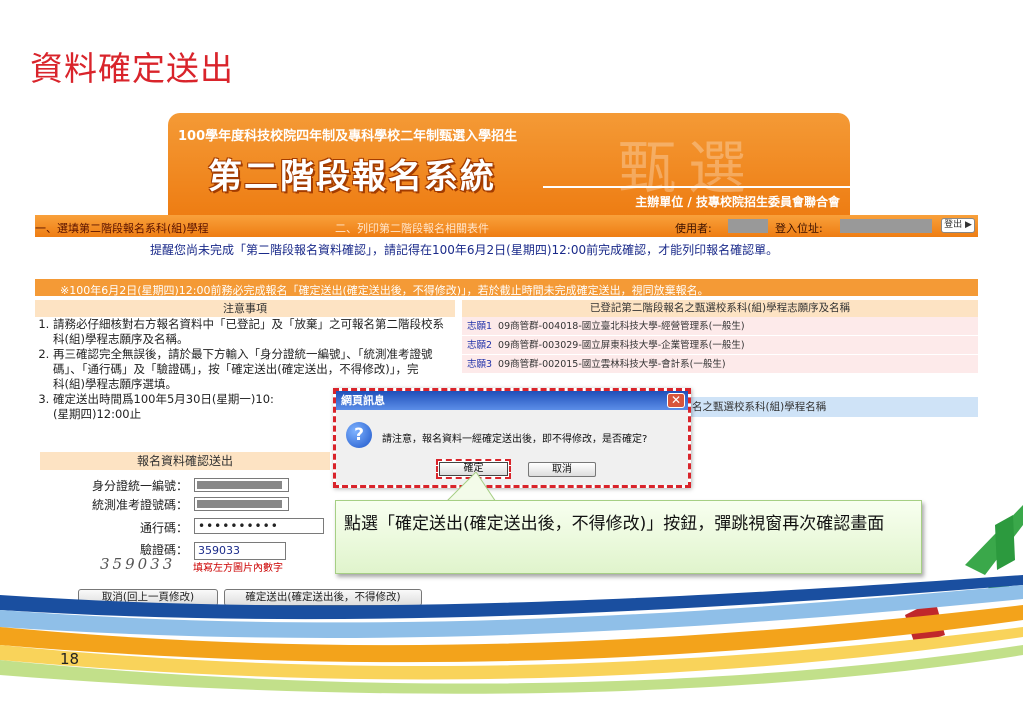 The width and height of the screenshot is (1023, 708). Describe the element at coordinates (562, 469) in the screenshot. I see `dialog-cancel-button: 取消` at that location.